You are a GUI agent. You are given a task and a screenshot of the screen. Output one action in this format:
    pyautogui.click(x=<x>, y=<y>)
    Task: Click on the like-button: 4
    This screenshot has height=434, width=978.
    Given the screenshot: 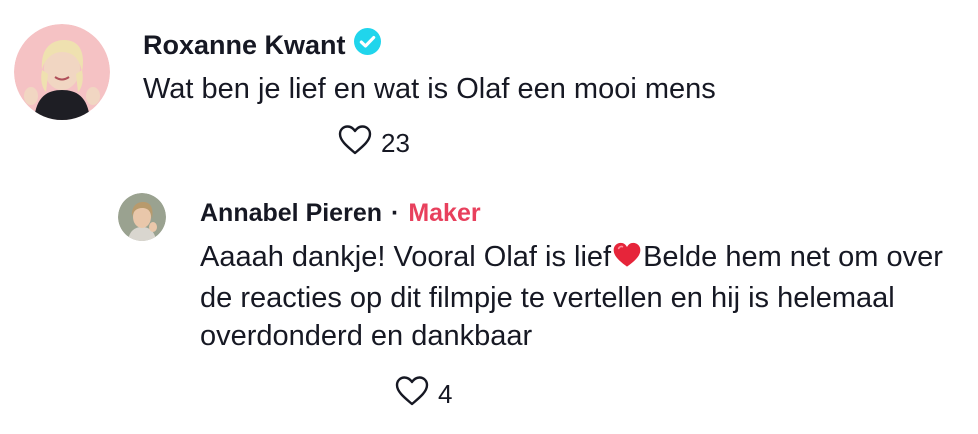 What is the action you would take?
    pyautogui.click(x=423, y=394)
    